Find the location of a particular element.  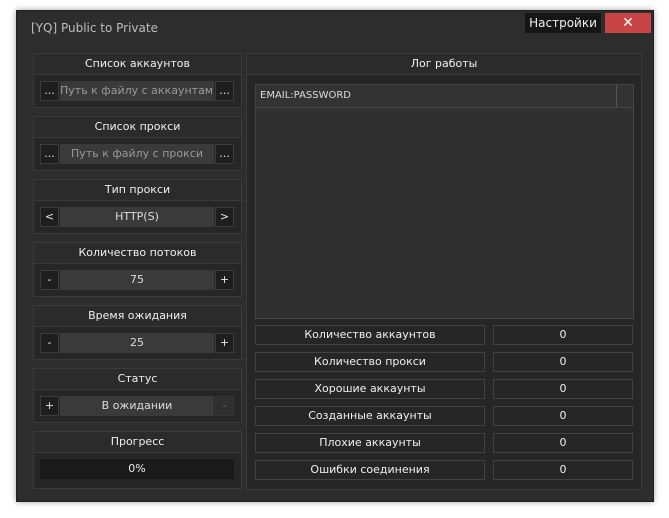

stat-value-created: 0 is located at coordinates (563, 416).